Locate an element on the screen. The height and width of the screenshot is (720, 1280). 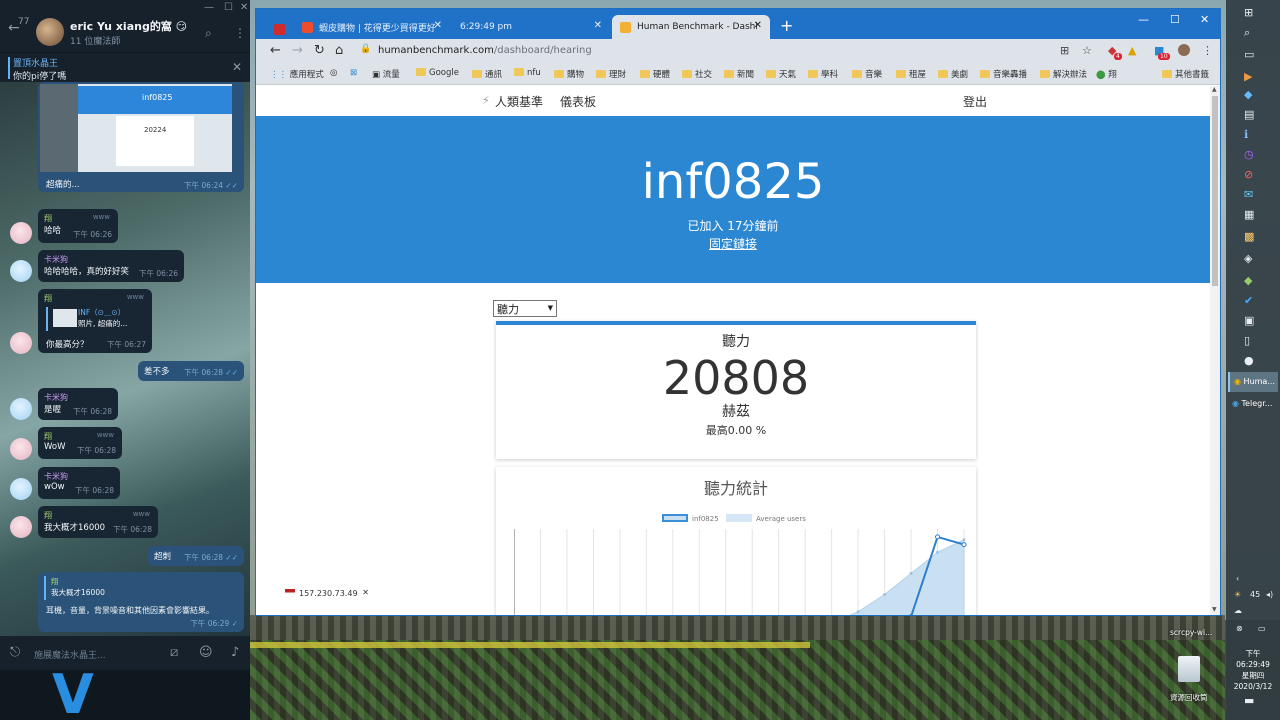
scroll-up-icon: ▲ is located at coordinates (1214, 89).